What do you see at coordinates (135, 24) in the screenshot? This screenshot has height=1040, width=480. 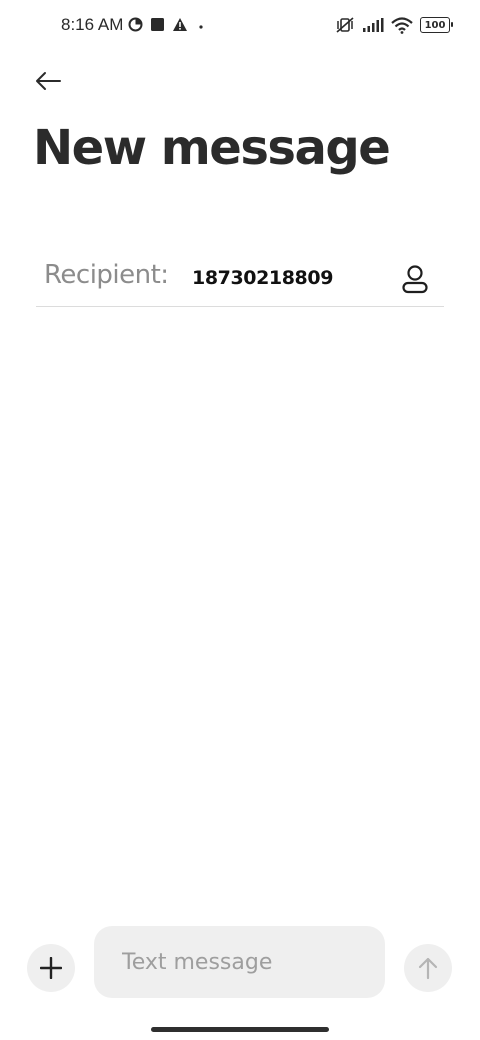 I see `data-saver-icon` at bounding box center [135, 24].